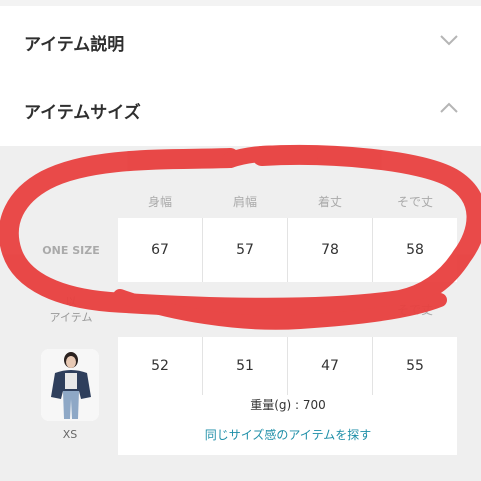 Image resolution: width=481 pixels, height=481 pixels. Describe the element at coordinates (414, 201) in the screenshot. I see `header-sleeve-length: そで丈` at that location.